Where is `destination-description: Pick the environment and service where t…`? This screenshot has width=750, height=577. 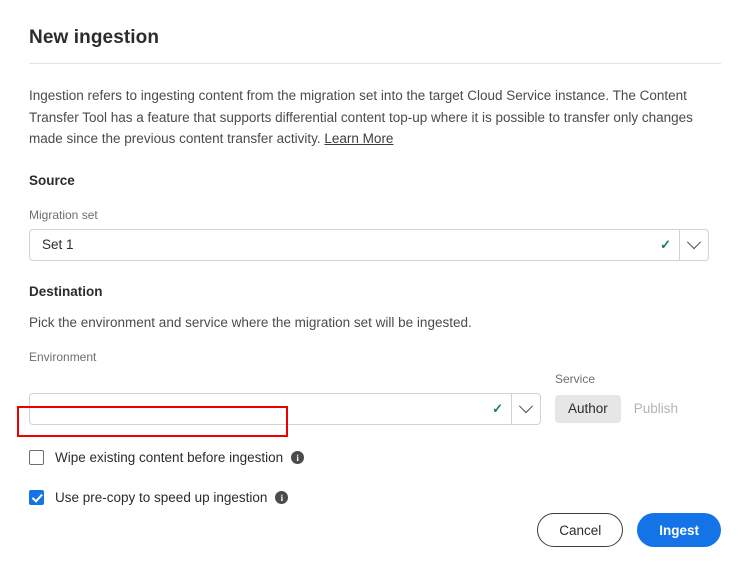
destination-description: Pick the environment and service where t… is located at coordinates (250, 322).